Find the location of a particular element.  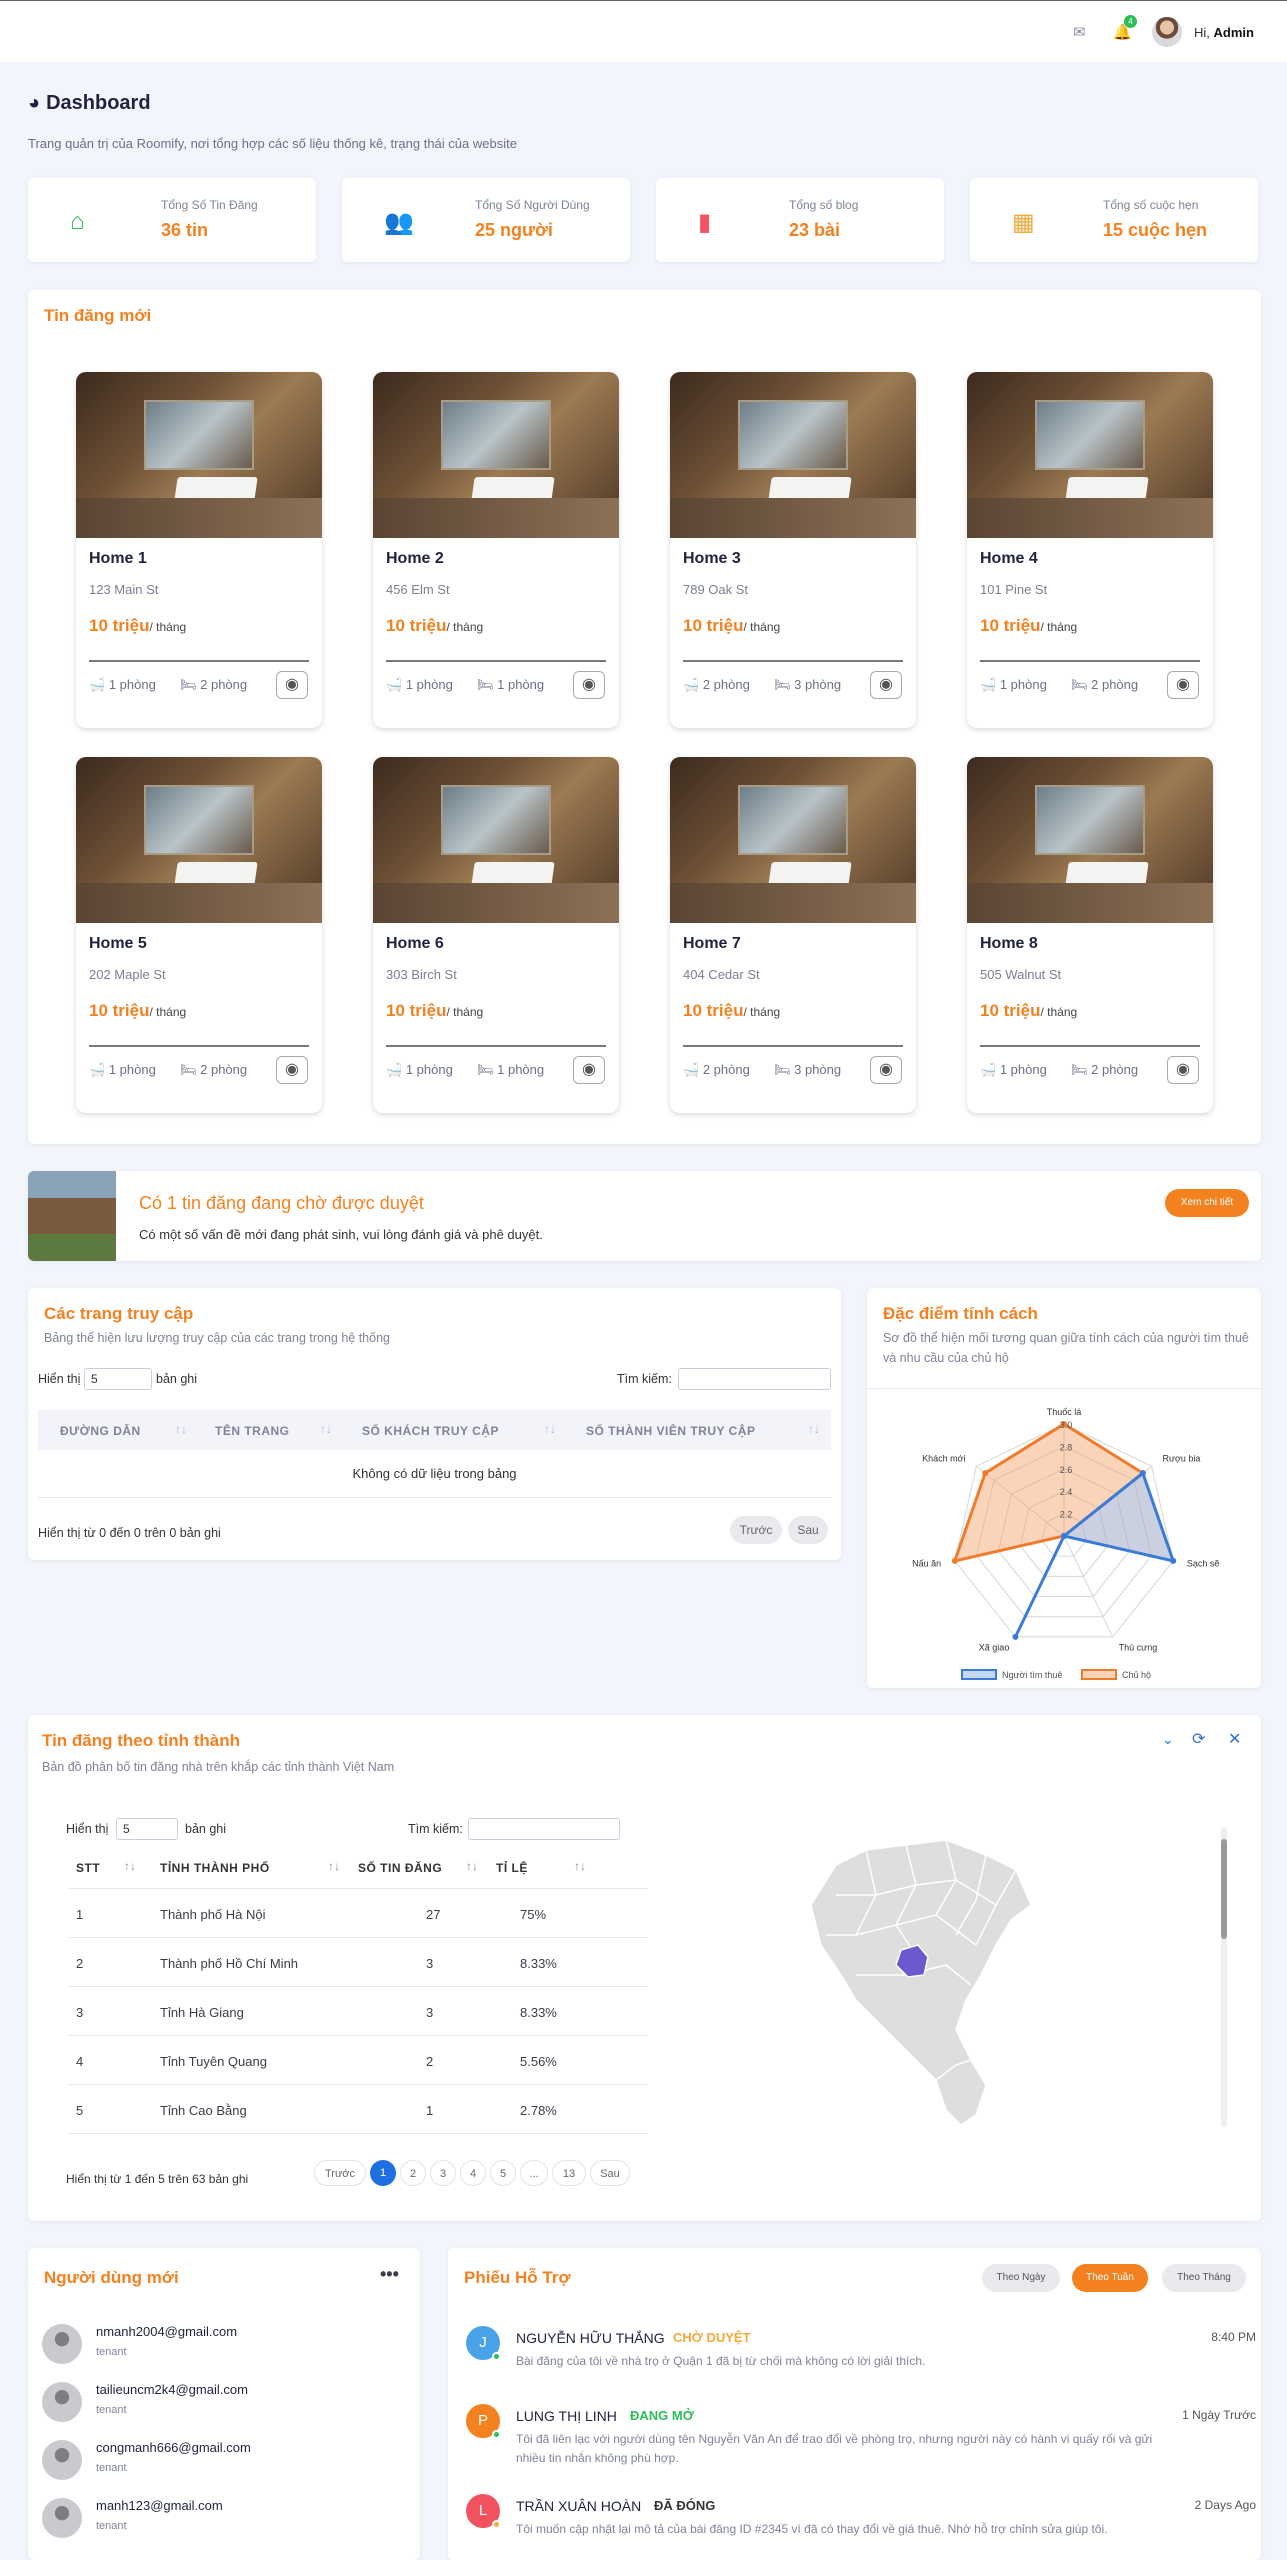

column-header: TỈNH THÀNH PHỐ is located at coordinates (215, 1868).